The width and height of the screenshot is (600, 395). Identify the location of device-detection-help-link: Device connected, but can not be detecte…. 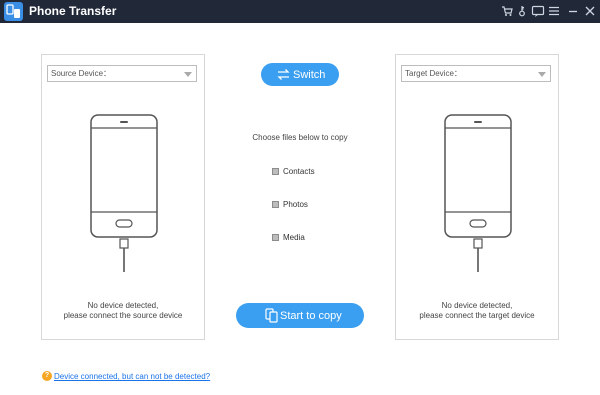
(132, 377).